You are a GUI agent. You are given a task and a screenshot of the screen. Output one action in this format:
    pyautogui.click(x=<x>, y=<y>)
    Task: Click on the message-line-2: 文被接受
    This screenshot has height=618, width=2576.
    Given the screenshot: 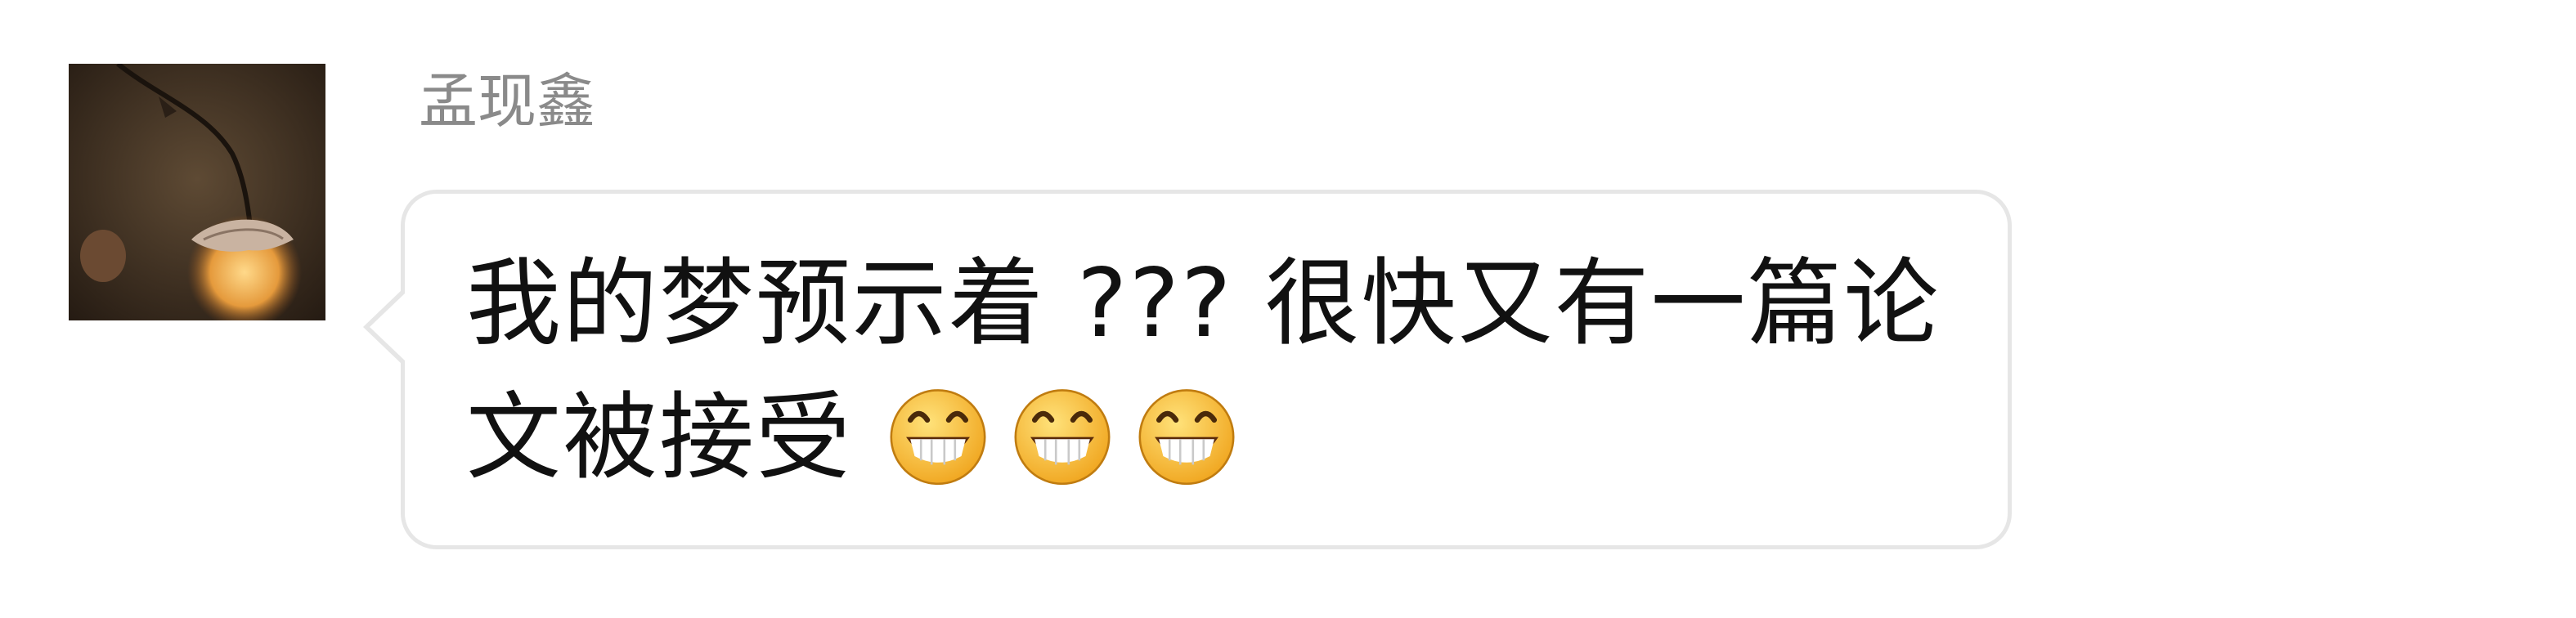 What is the action you would take?
    pyautogui.click(x=1227, y=438)
    